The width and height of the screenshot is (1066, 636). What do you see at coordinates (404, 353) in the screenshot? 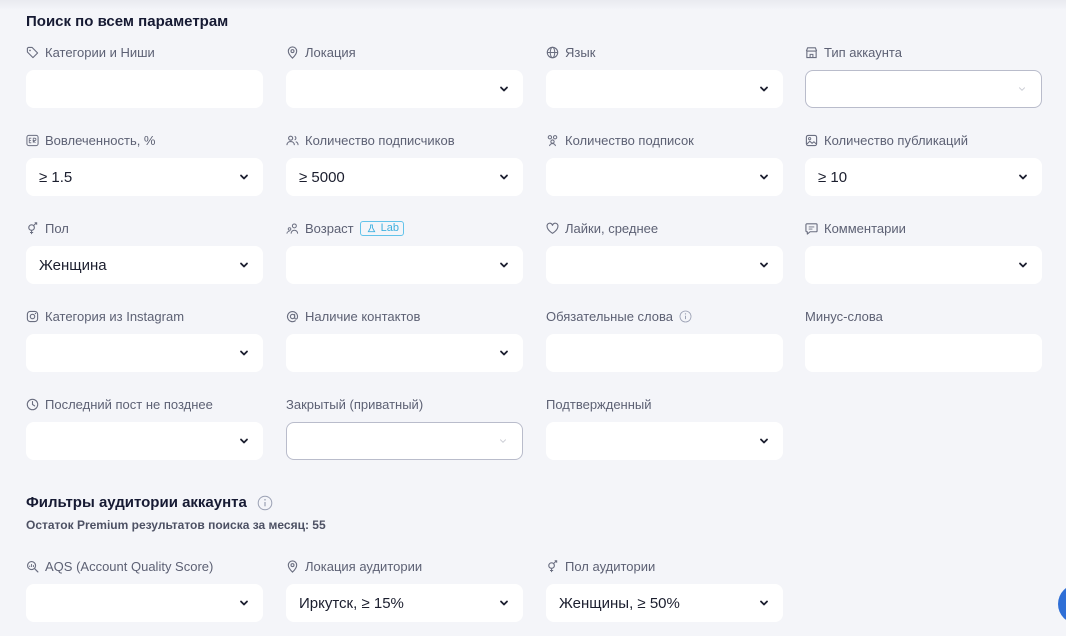
I see `contacts-select` at bounding box center [404, 353].